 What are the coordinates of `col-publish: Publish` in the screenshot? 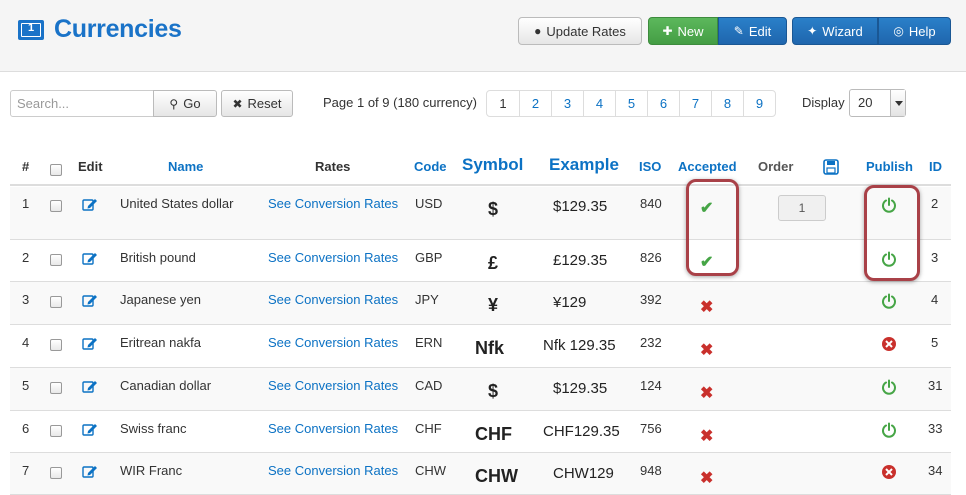 It's located at (889, 166).